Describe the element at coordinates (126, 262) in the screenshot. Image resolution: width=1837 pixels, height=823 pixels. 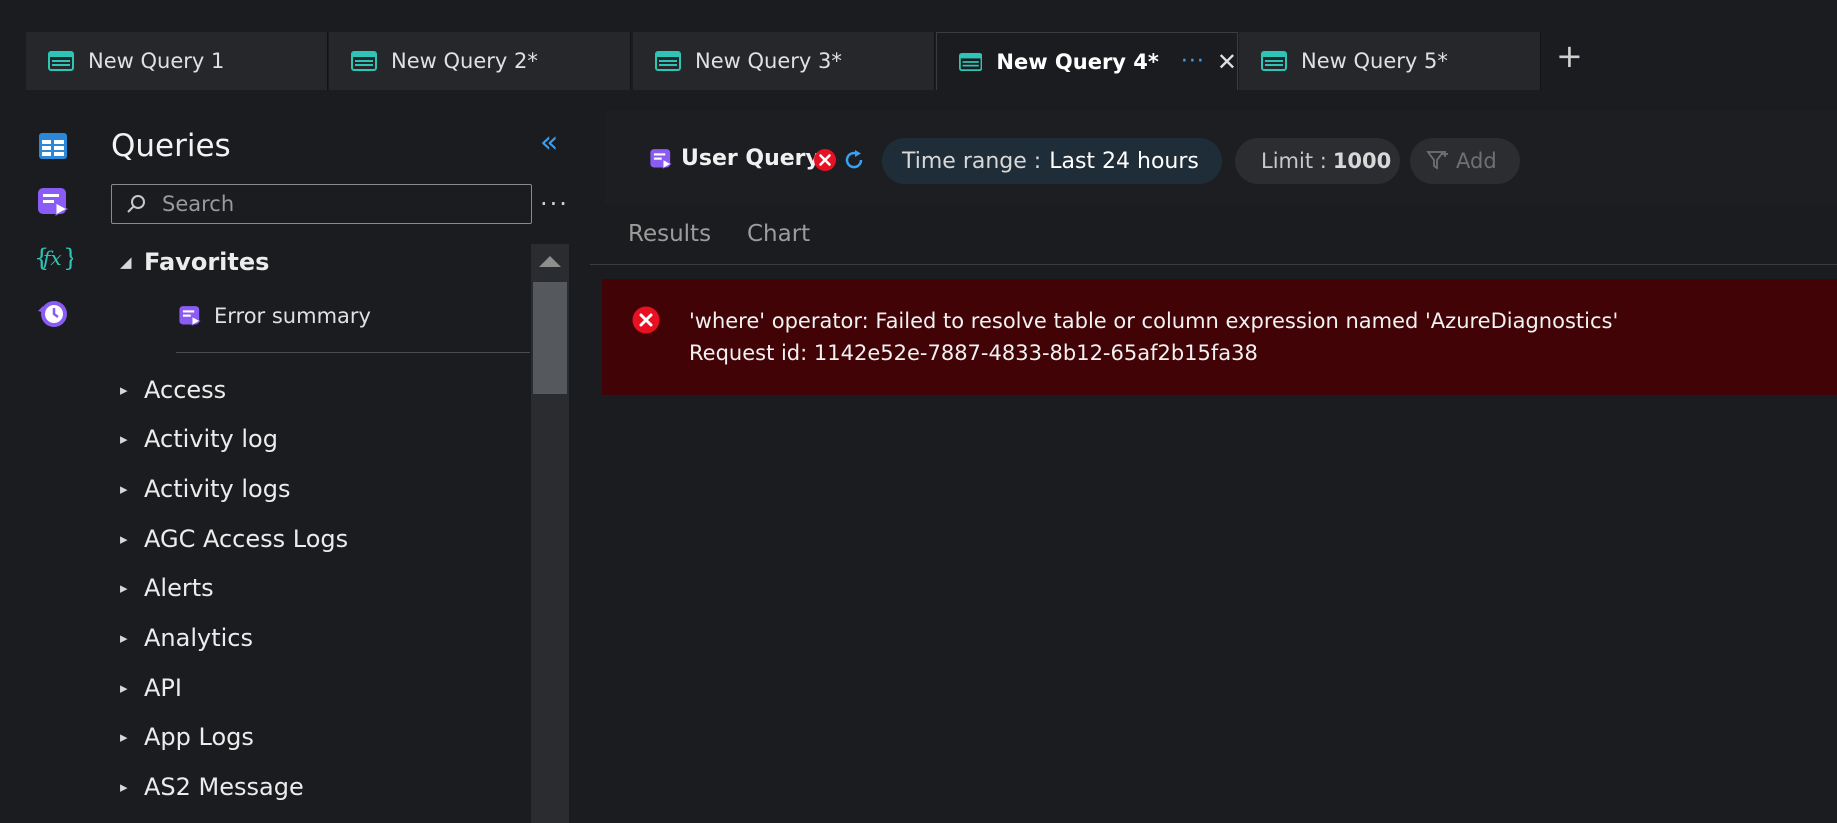
I see `caret-down-icon: ◢` at that location.